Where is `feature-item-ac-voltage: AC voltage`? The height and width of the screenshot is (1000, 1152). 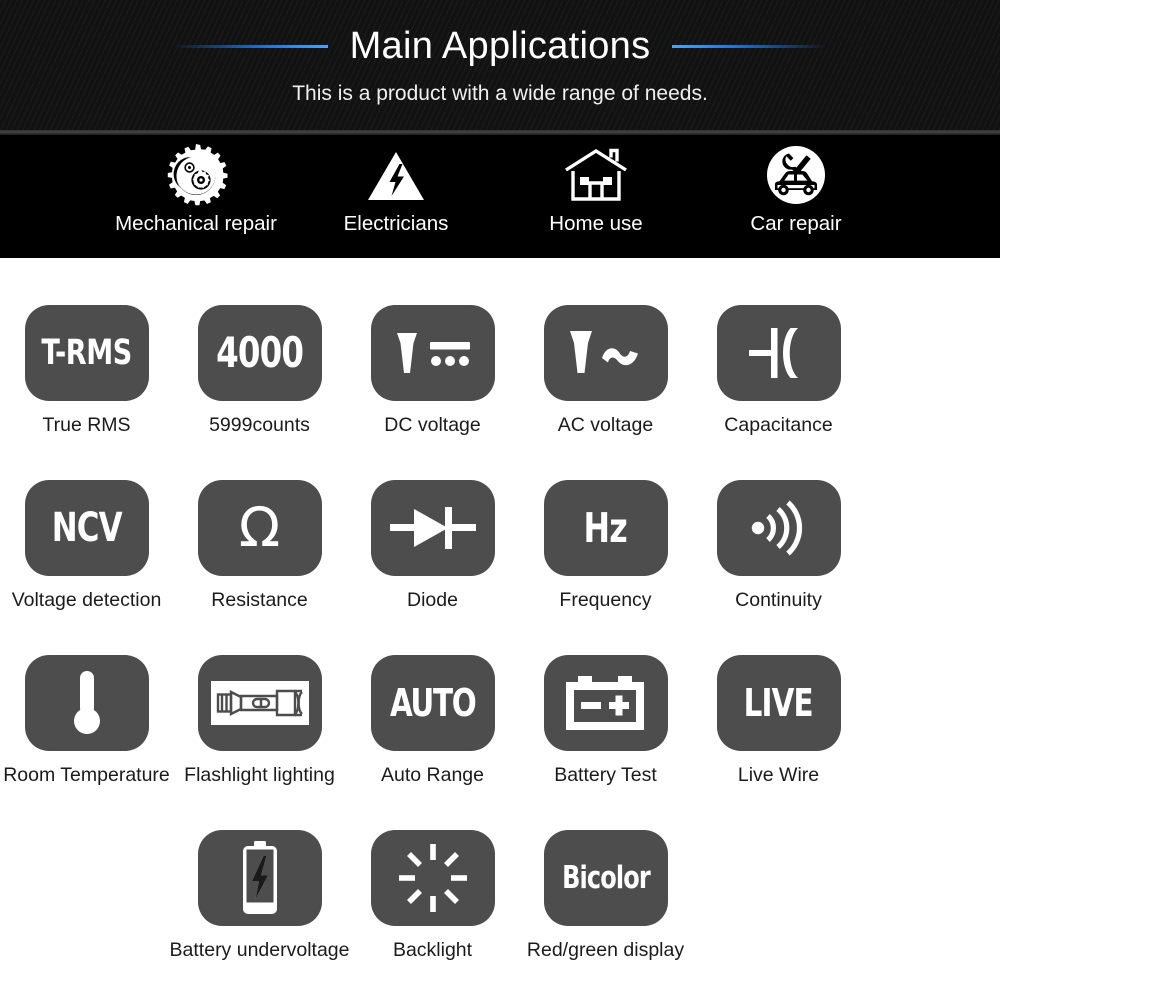
feature-item-ac-voltage: AC voltage is located at coordinates (605, 349).